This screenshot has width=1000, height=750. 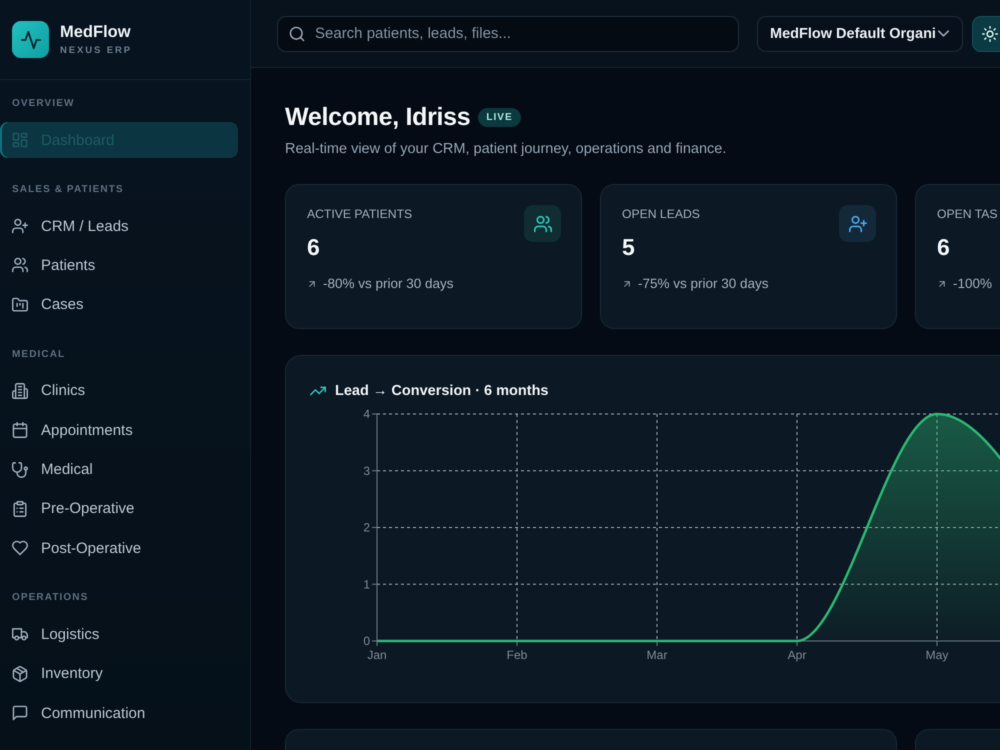 What do you see at coordinates (366, 527) in the screenshot?
I see `y-axis-label: 2` at bounding box center [366, 527].